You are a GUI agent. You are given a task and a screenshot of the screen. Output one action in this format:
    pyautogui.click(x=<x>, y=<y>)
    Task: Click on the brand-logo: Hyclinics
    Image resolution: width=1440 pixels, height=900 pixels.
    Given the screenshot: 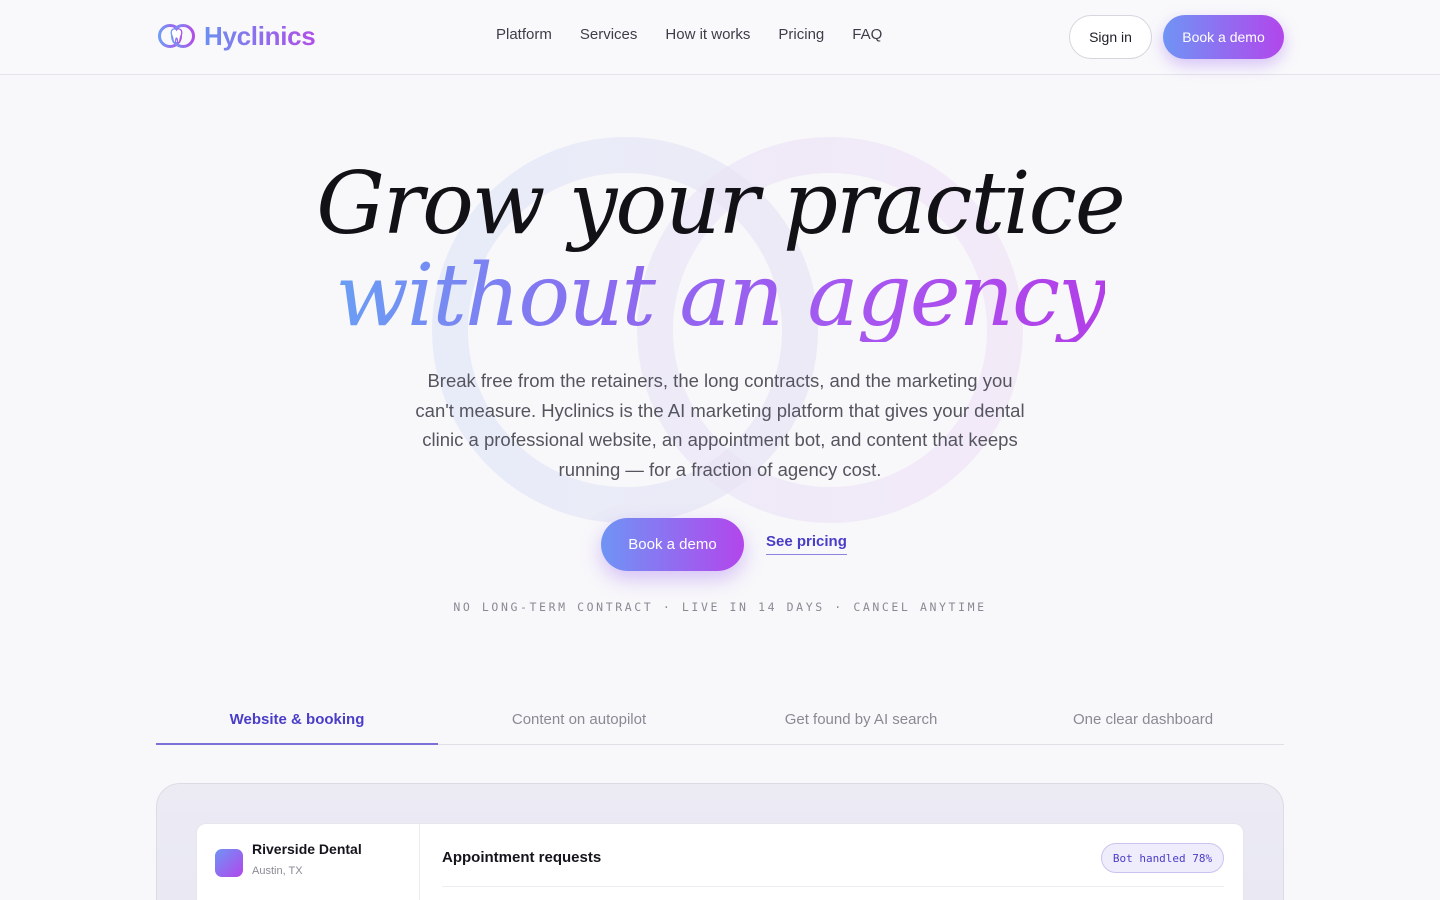 What is the action you would take?
    pyautogui.click(x=236, y=36)
    